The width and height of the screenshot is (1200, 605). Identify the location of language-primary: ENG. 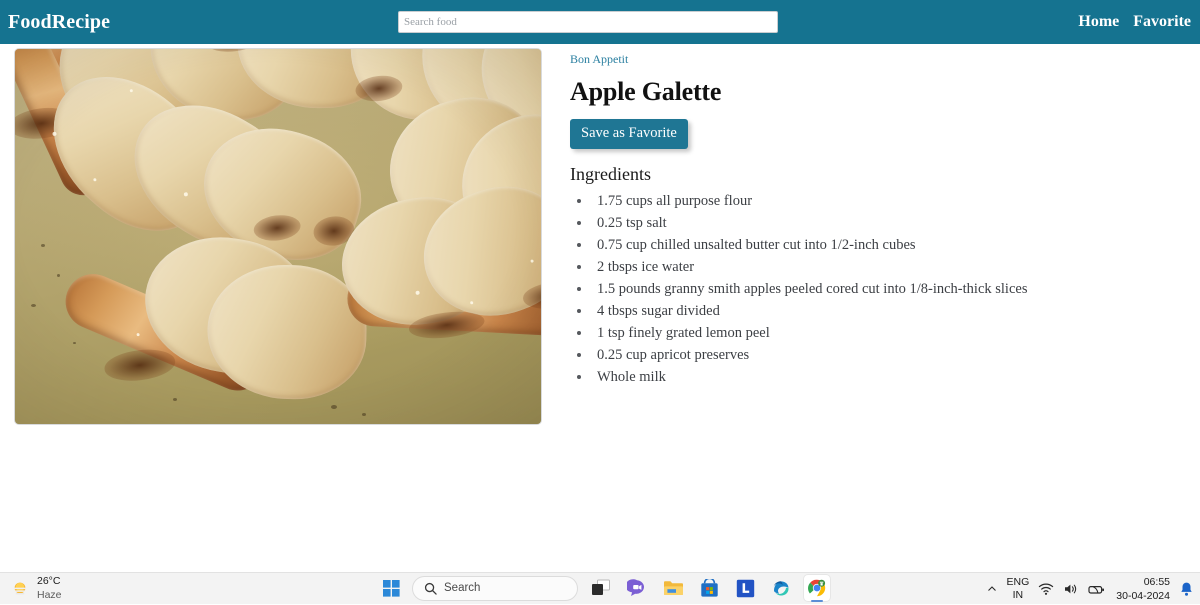
(1018, 582).